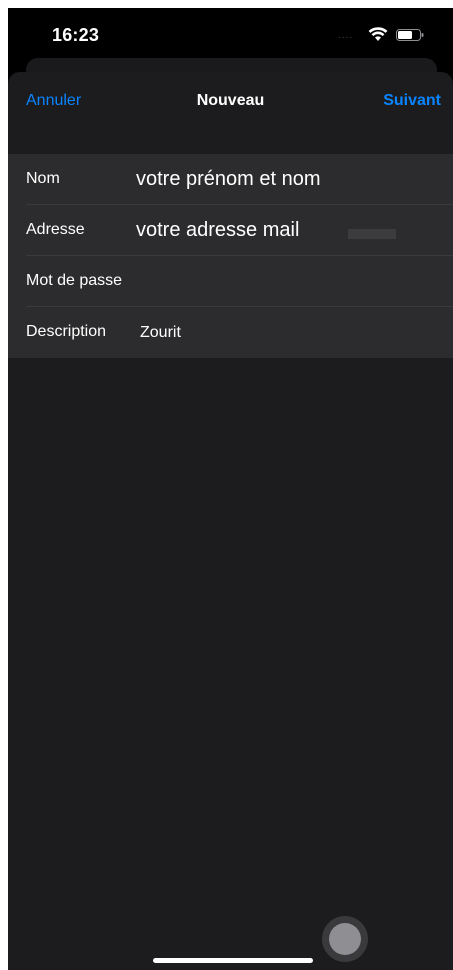 This screenshot has height=970, width=453. Describe the element at coordinates (76, 35) in the screenshot. I see `status-time: 16:23` at that location.